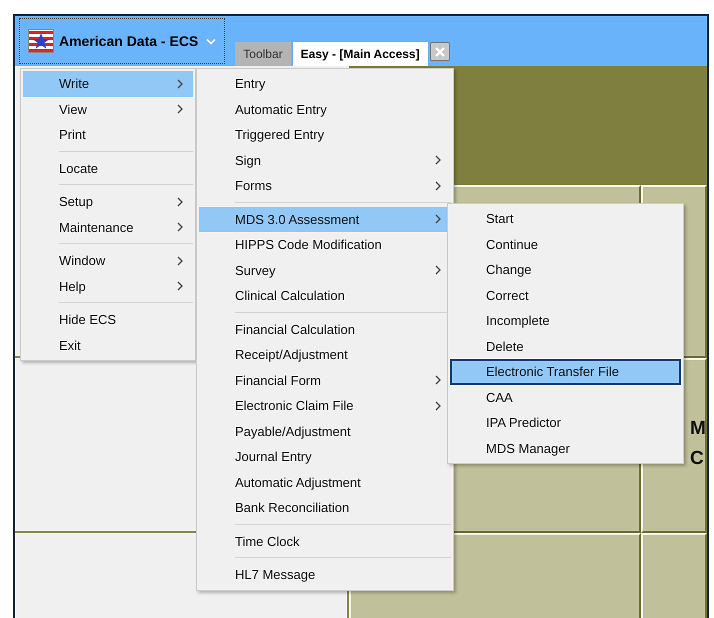 The width and height of the screenshot is (714, 618). I want to click on menu-item: Entry, so click(325, 83).